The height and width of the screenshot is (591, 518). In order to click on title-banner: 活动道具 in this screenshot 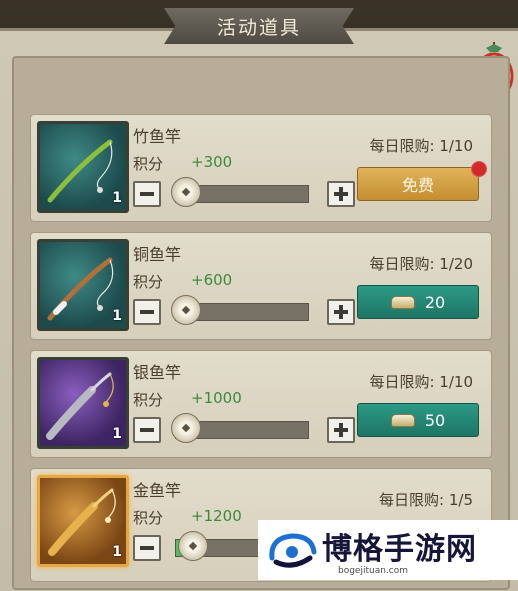, I will do `click(259, 26)`.